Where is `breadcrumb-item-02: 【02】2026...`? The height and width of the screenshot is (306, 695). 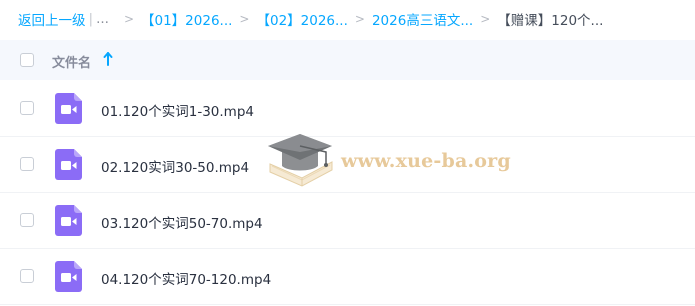
breadcrumb-item-02: 【02】2026... is located at coordinates (301, 19).